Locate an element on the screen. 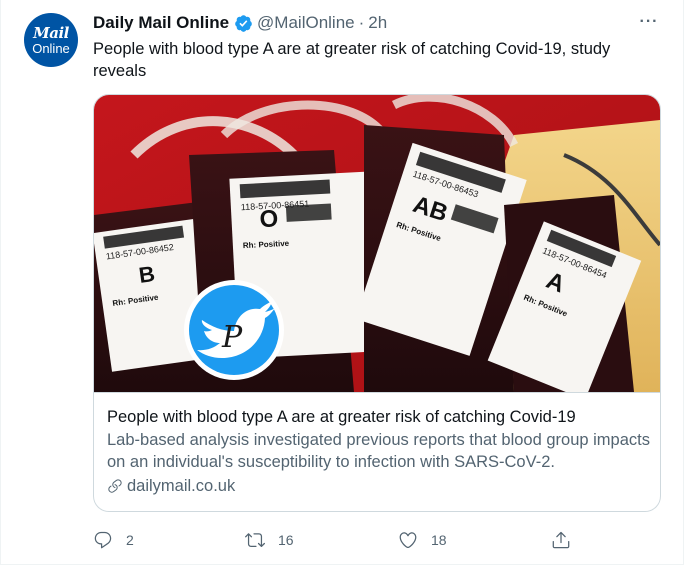 The height and width of the screenshot is (565, 684). avatar: Mail Online is located at coordinates (51, 40).